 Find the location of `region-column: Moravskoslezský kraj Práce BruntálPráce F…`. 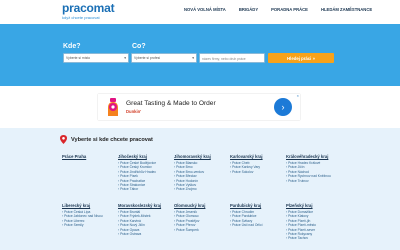

region-column: Moravskoslezský kraj Práce BruntálPráce F… is located at coordinates (139, 219).